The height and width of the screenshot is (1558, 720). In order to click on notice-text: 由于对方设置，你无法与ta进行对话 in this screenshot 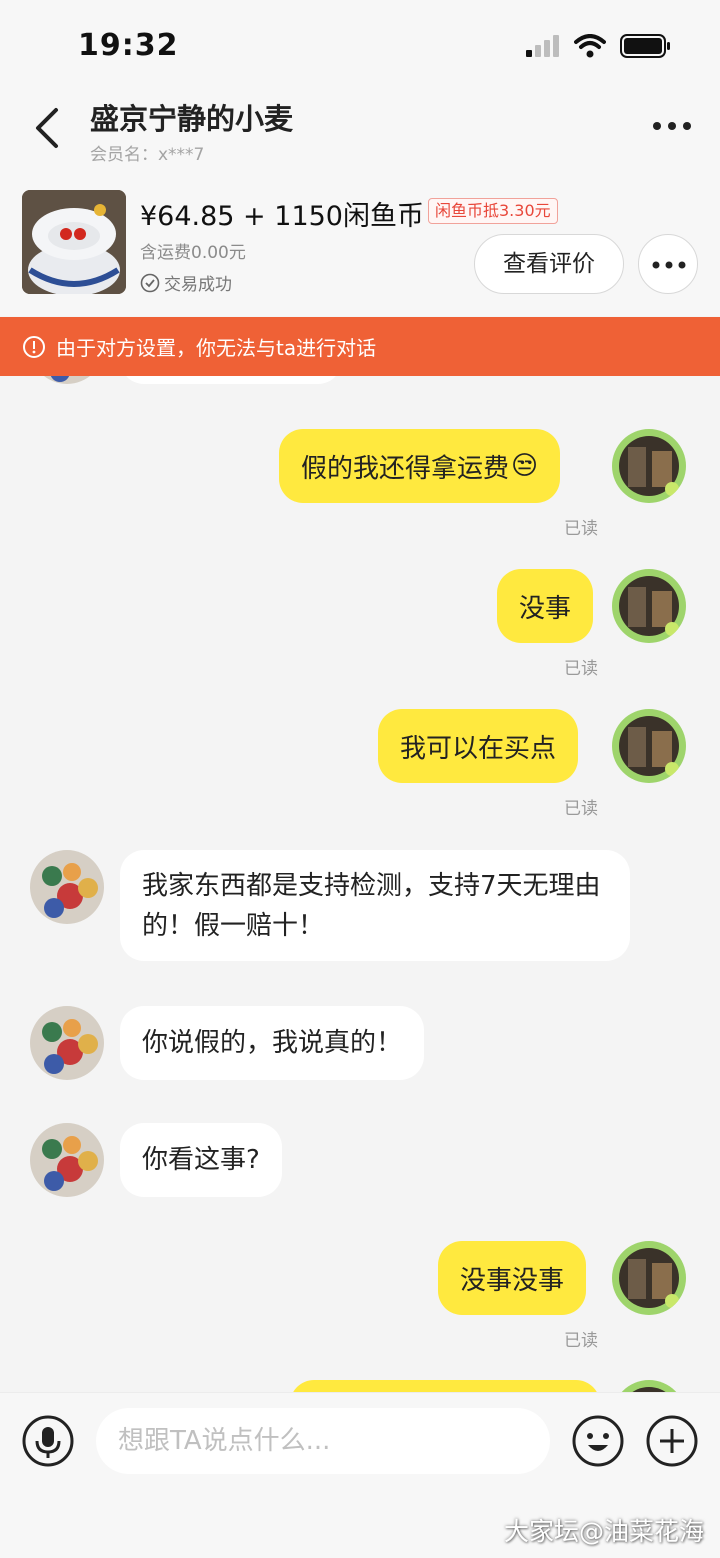, I will do `click(216, 348)`.